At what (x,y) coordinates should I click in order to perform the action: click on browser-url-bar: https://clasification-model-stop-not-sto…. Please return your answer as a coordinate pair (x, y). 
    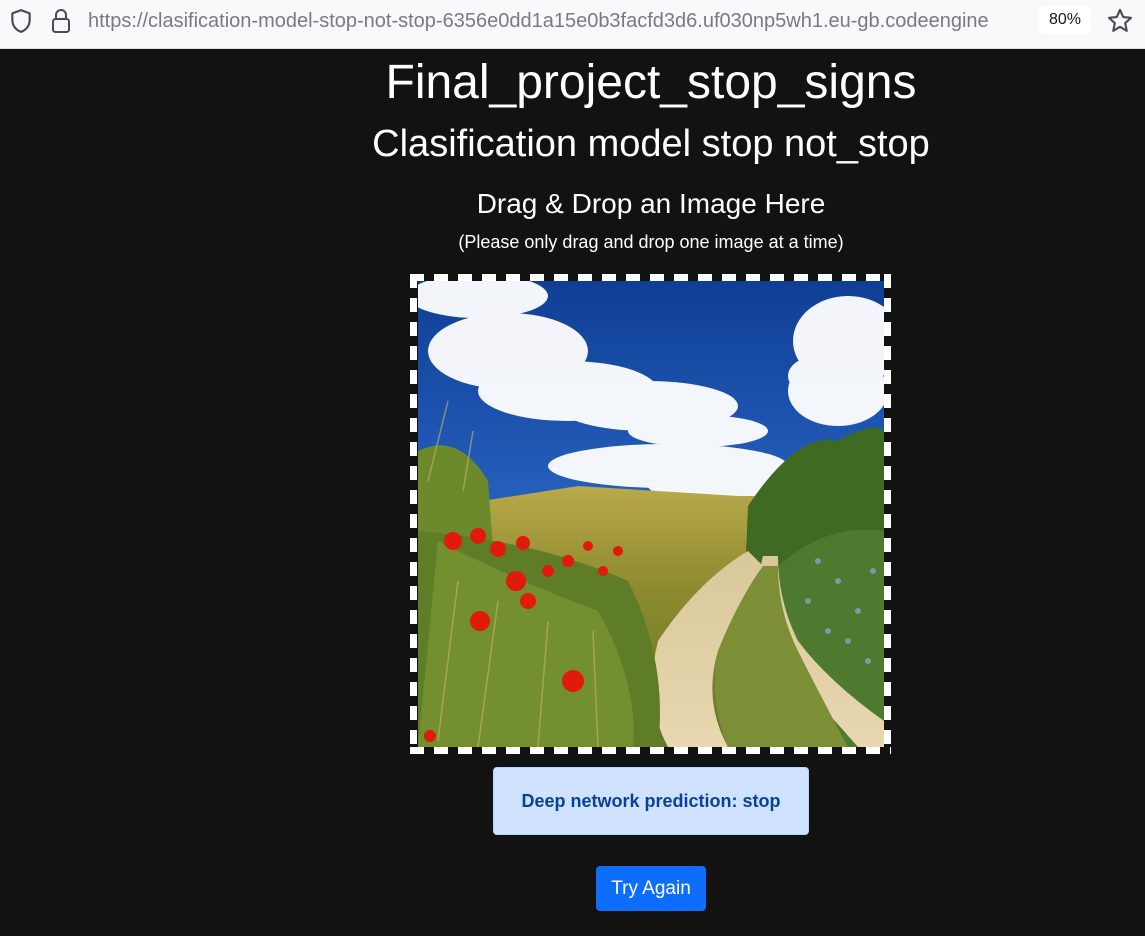
    Looking at the image, I should click on (572, 24).